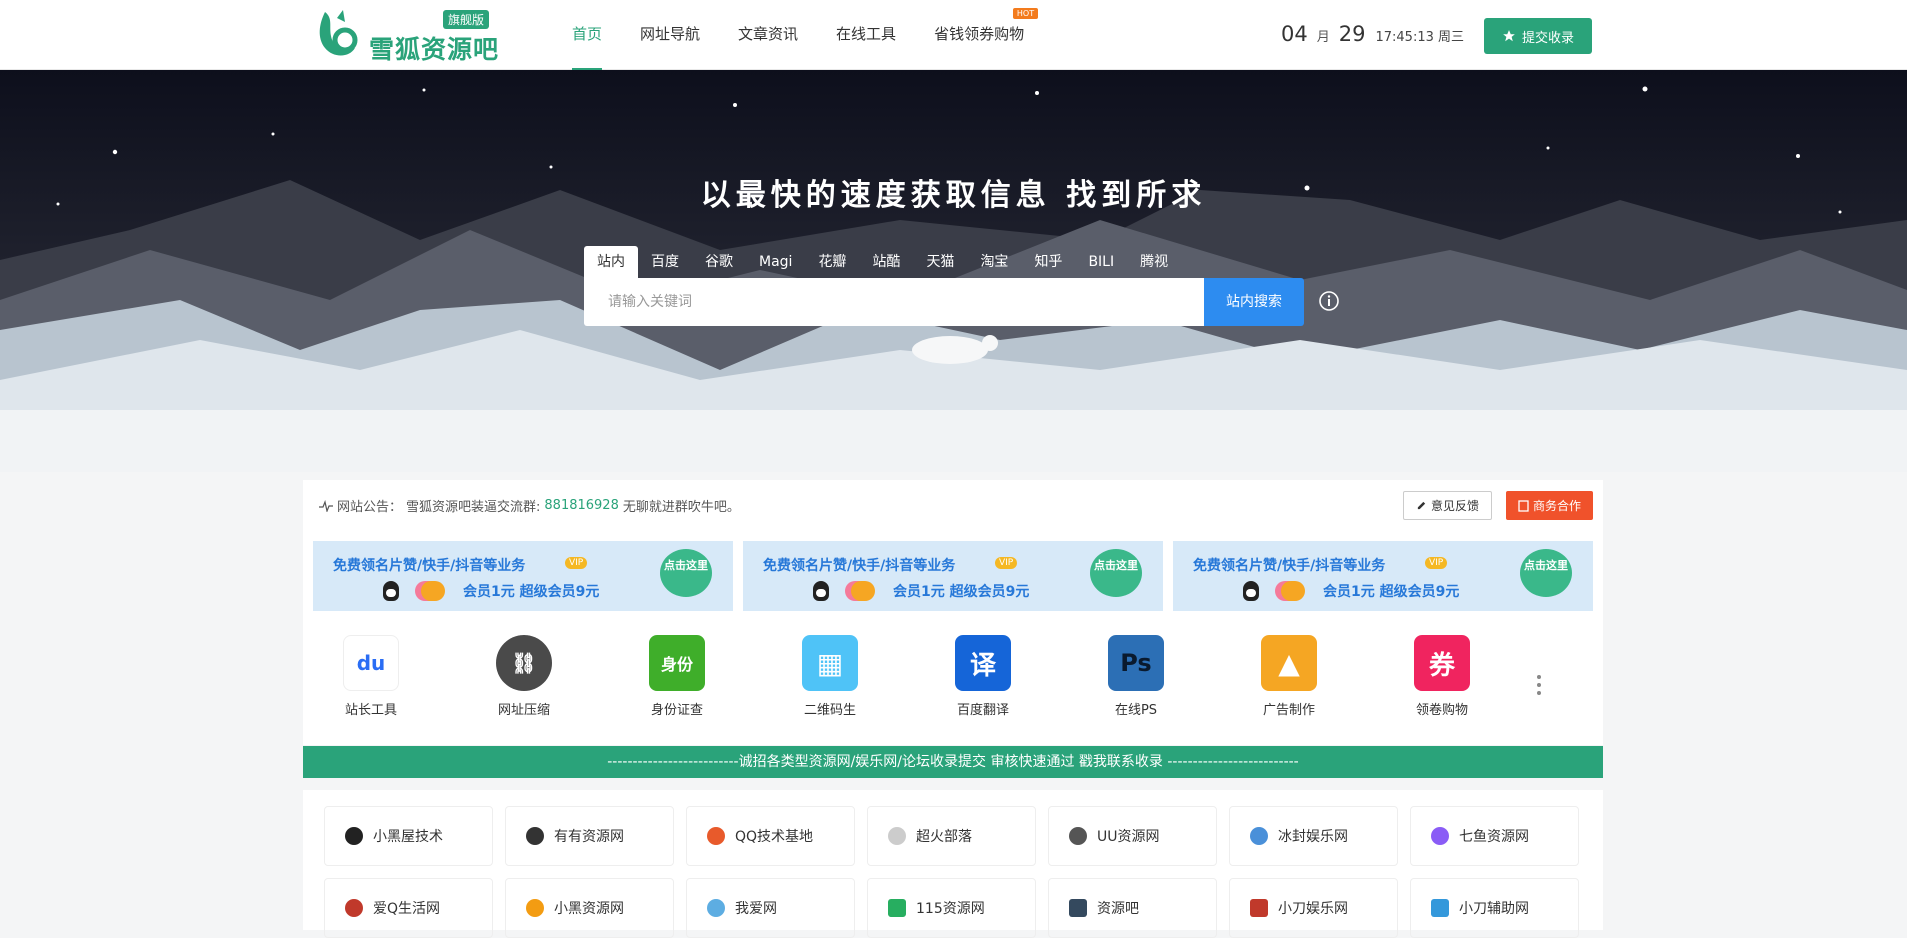  I want to click on search-button: 站内搜索, so click(1254, 302).